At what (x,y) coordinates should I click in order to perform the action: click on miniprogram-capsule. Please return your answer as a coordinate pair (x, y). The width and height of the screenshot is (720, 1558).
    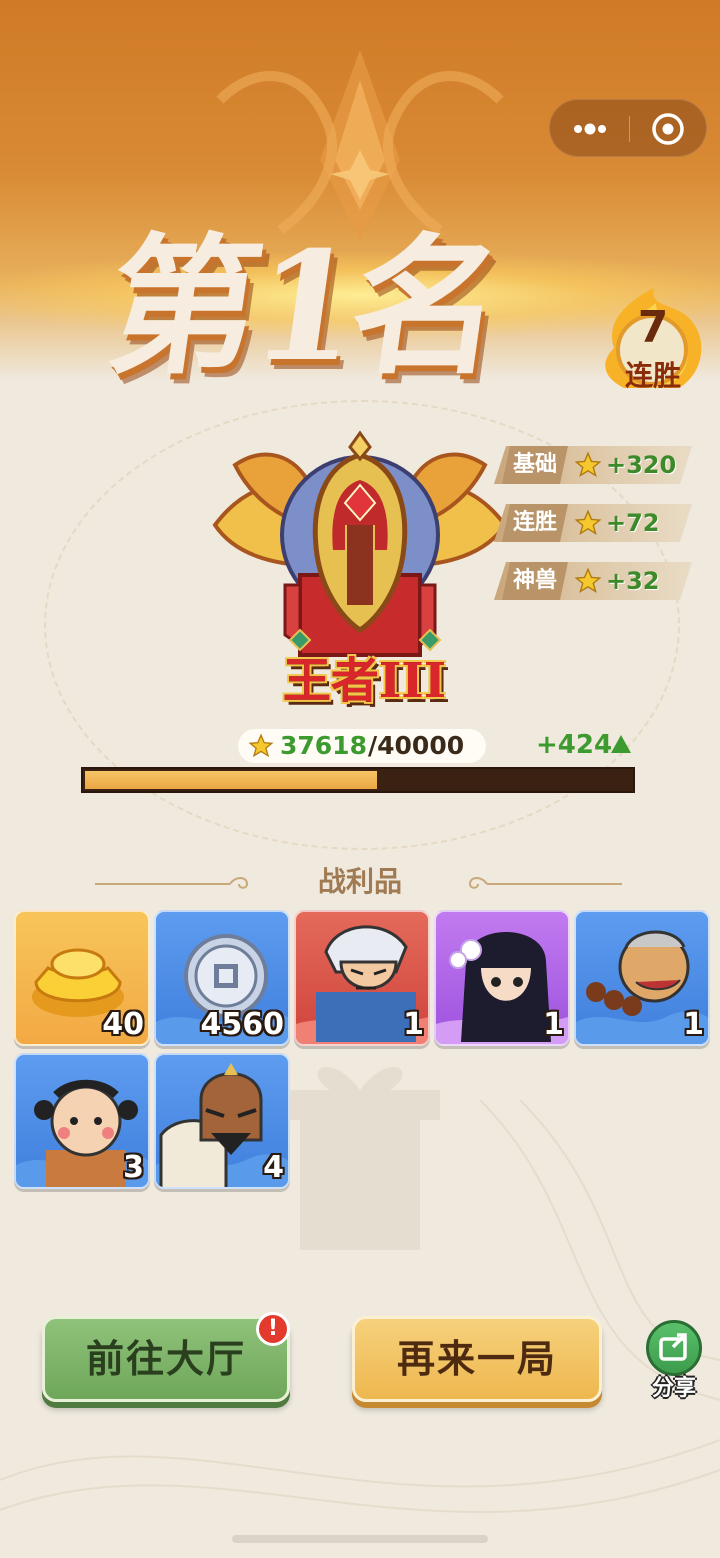
    Looking at the image, I should click on (628, 128).